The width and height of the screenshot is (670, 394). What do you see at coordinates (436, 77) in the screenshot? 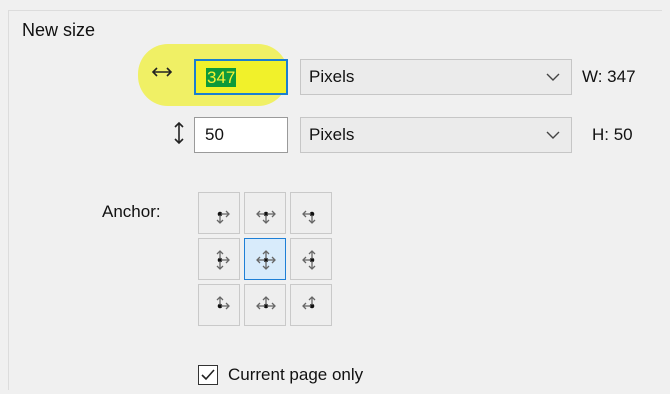
I see `width-unit-select: Pixels` at bounding box center [436, 77].